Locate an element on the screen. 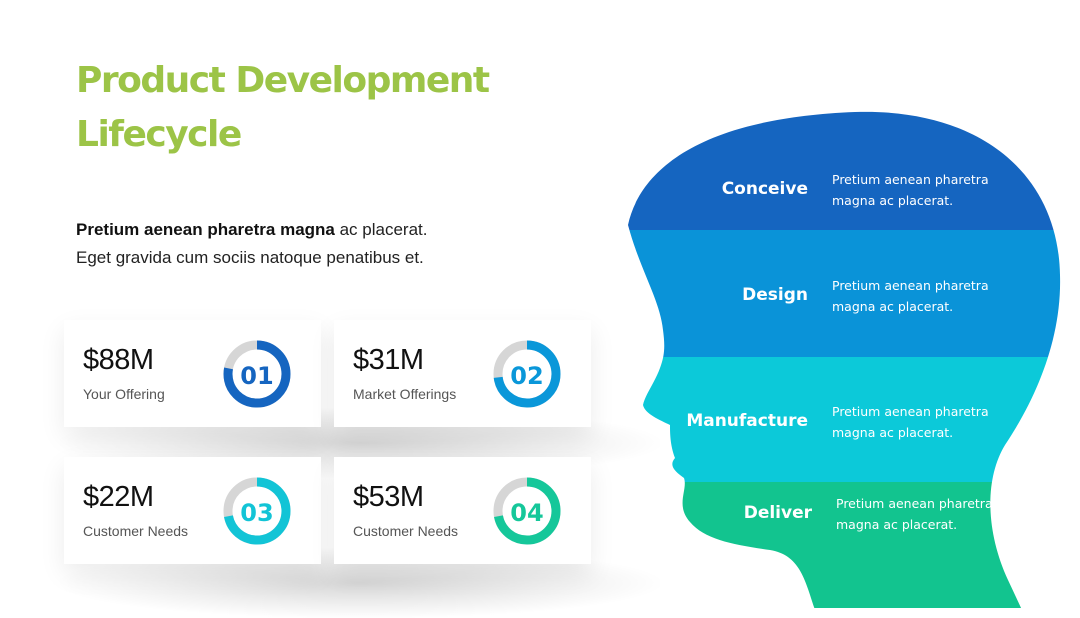 This screenshot has height=618, width=1080. stage-label-deliver: Deliver is located at coordinates (778, 513).